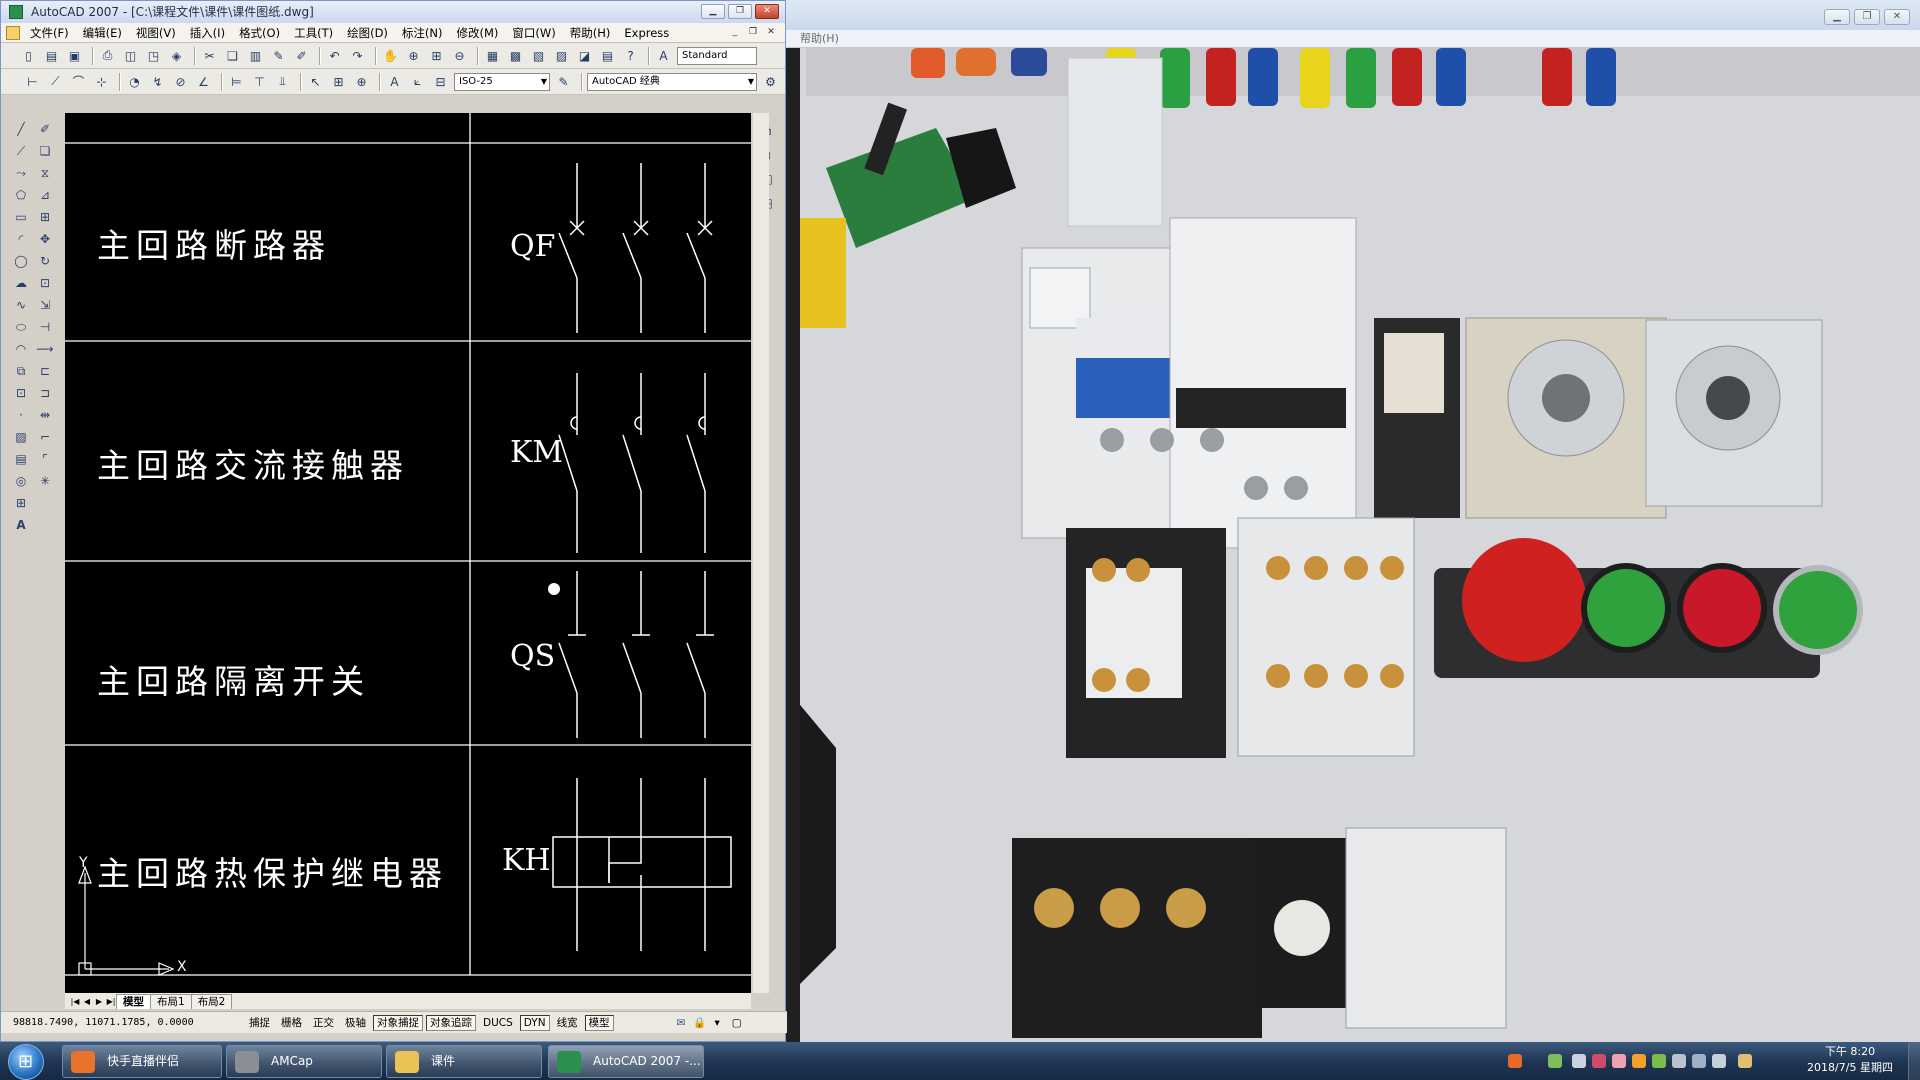  Describe the element at coordinates (278, 55) in the screenshot. I see `match-properties-icon: ✎` at that location.